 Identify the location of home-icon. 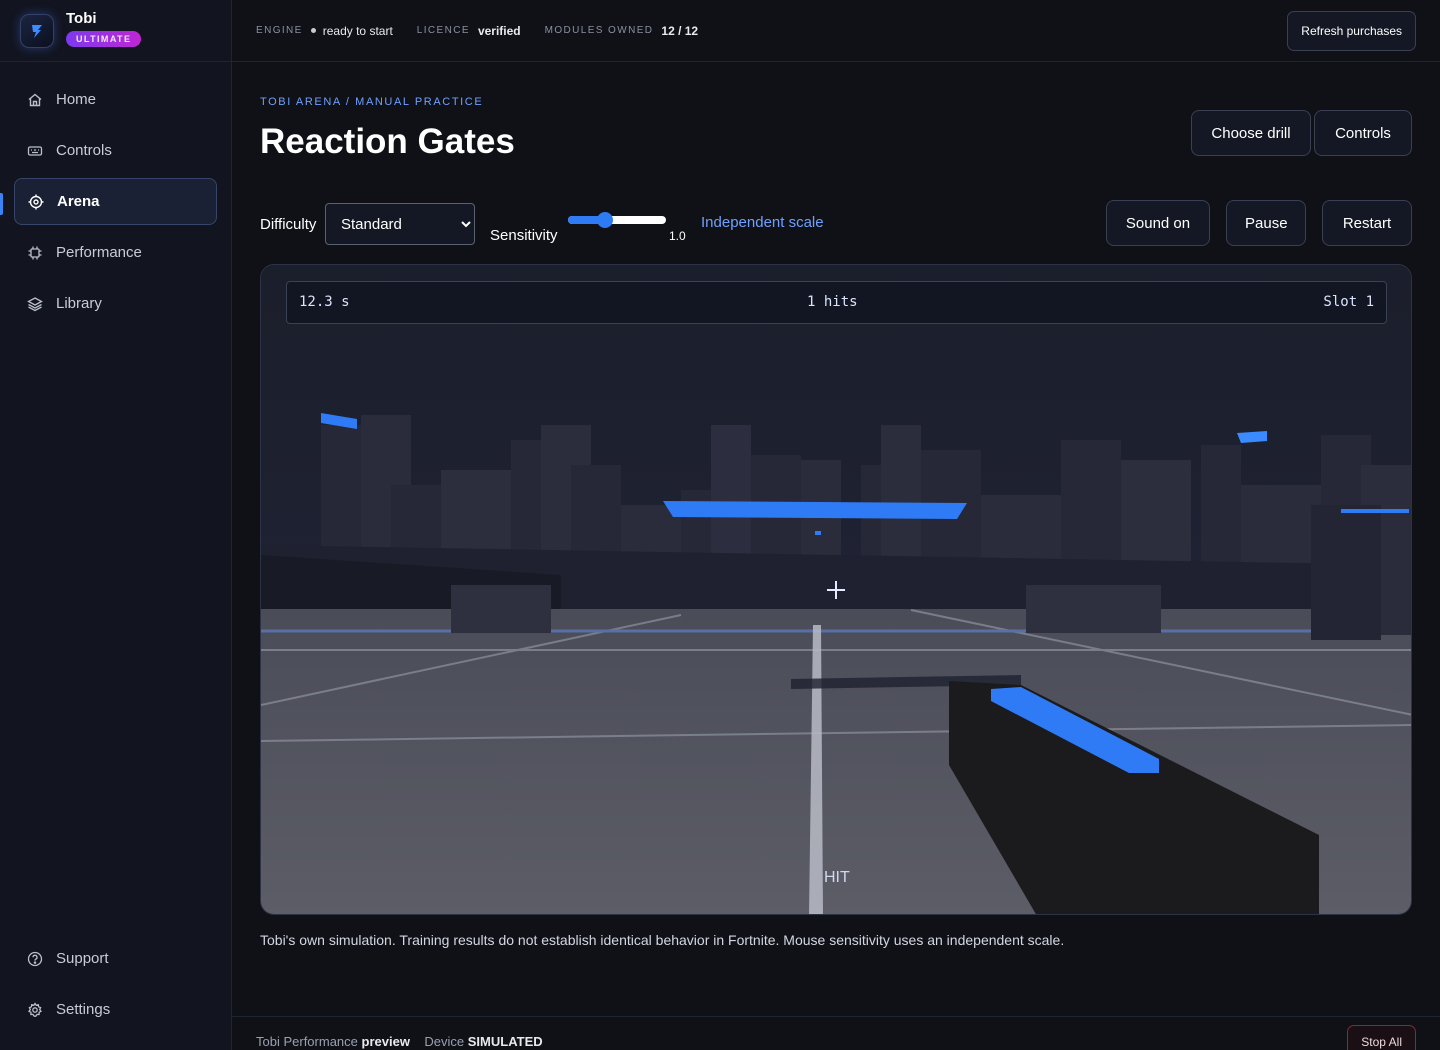
(35, 100).